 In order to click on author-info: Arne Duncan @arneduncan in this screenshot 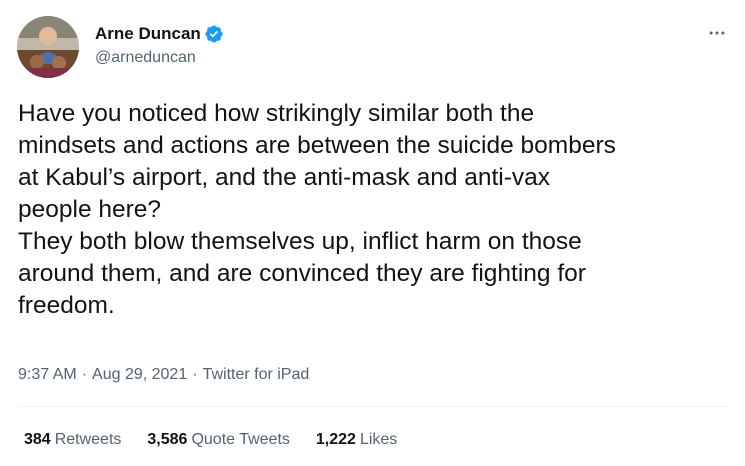, I will do `click(159, 45)`.